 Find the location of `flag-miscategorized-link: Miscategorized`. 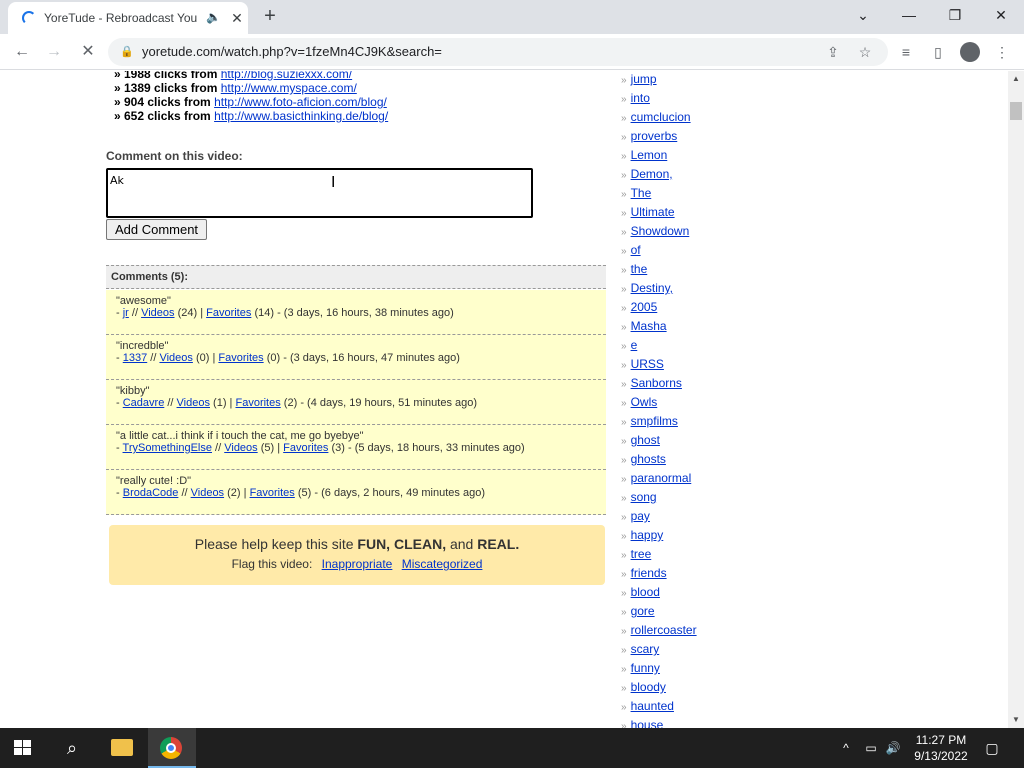

flag-miscategorized-link: Miscategorized is located at coordinates (442, 564).